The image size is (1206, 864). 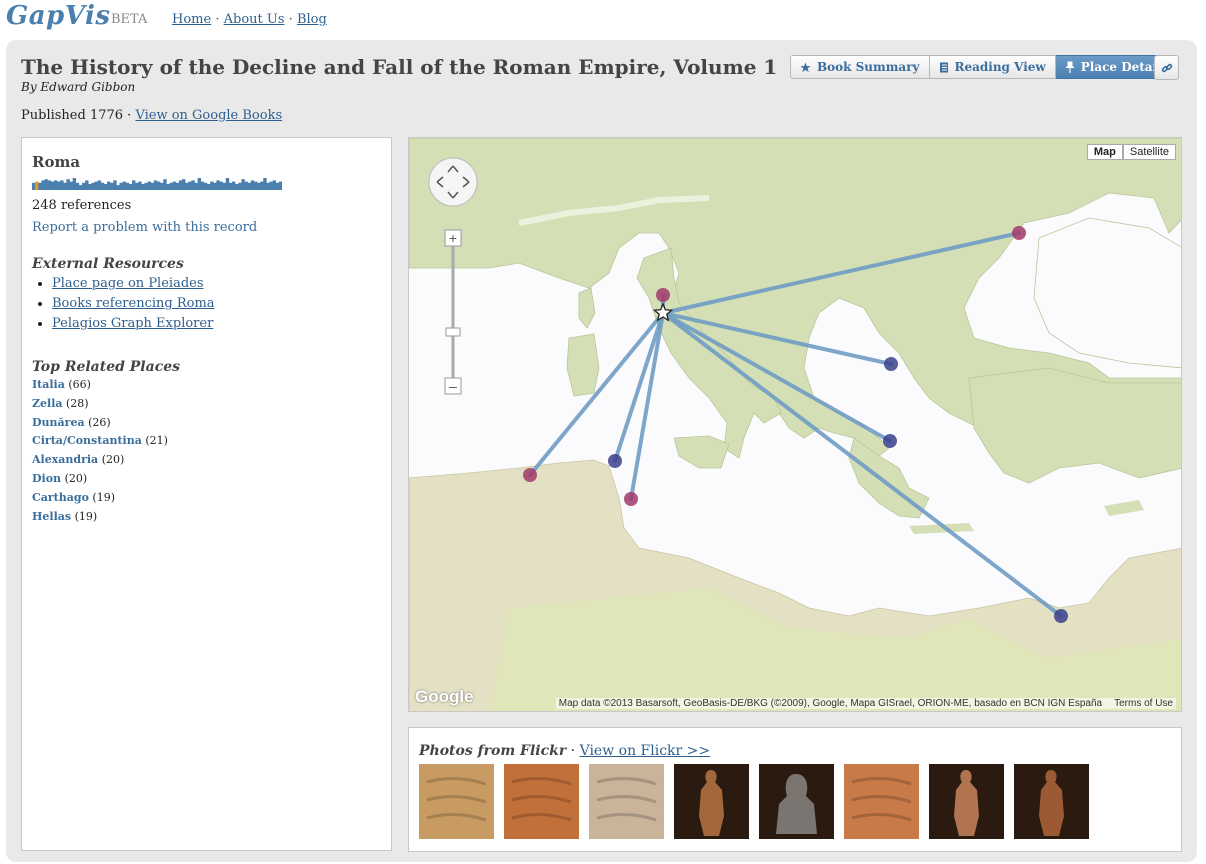 What do you see at coordinates (1149, 152) in the screenshot?
I see `map-type-satellite-button: Satellite` at bounding box center [1149, 152].